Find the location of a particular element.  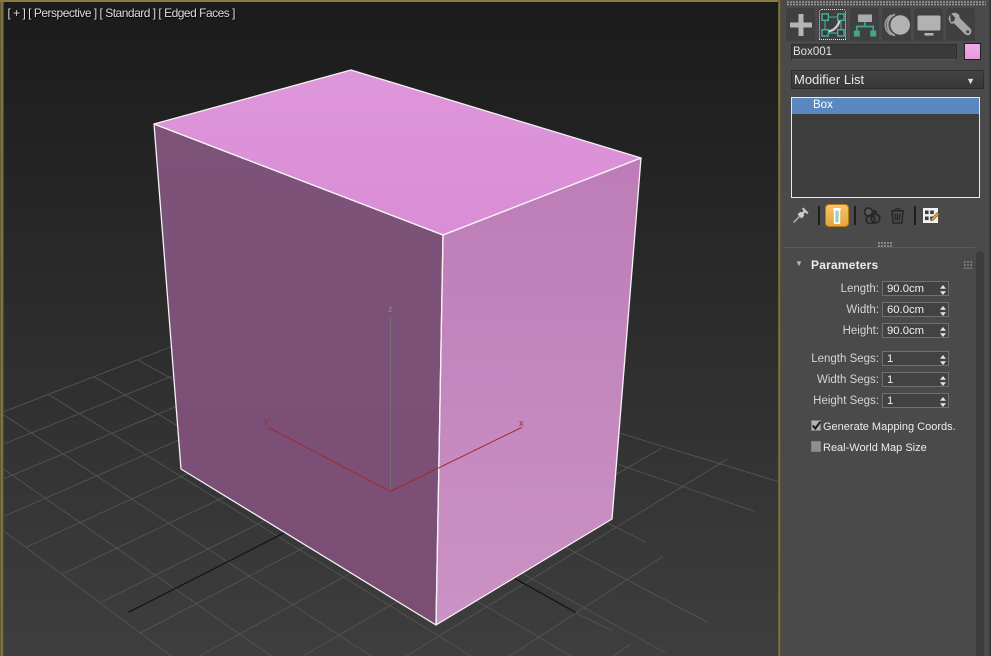

svg-text: z is located at coordinates (390, 309).